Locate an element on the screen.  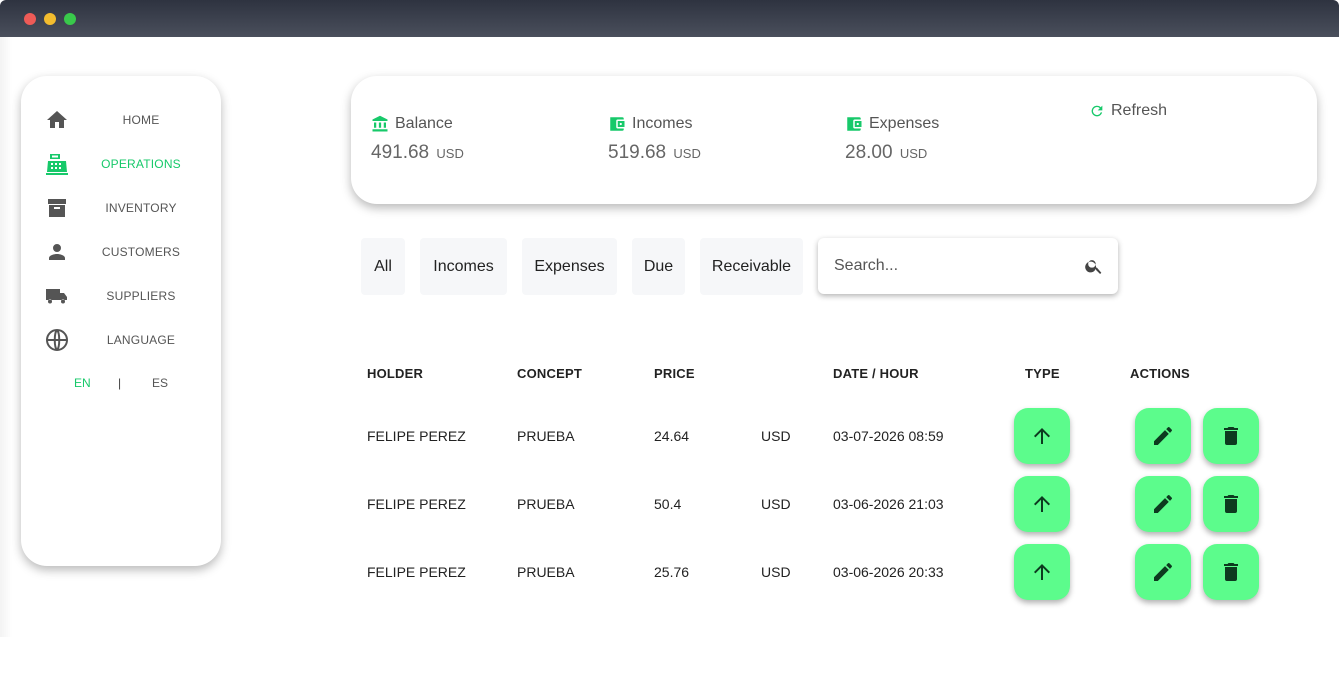
expenses-currency: USD is located at coordinates (913, 153).